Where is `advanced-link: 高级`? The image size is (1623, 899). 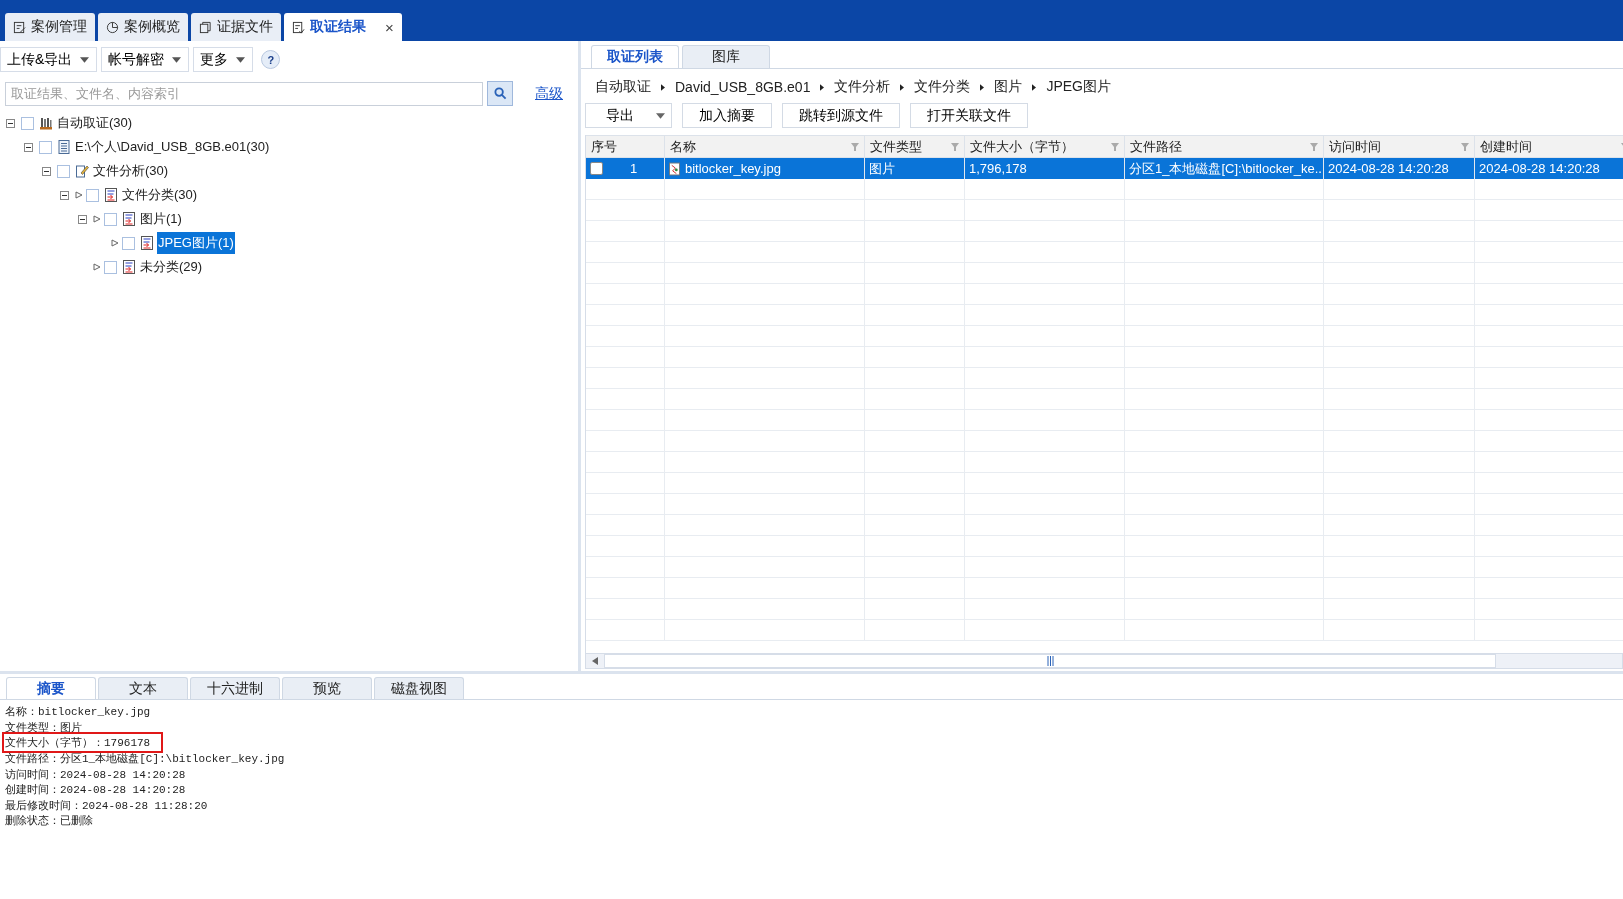
advanced-link: 高级 is located at coordinates (549, 93).